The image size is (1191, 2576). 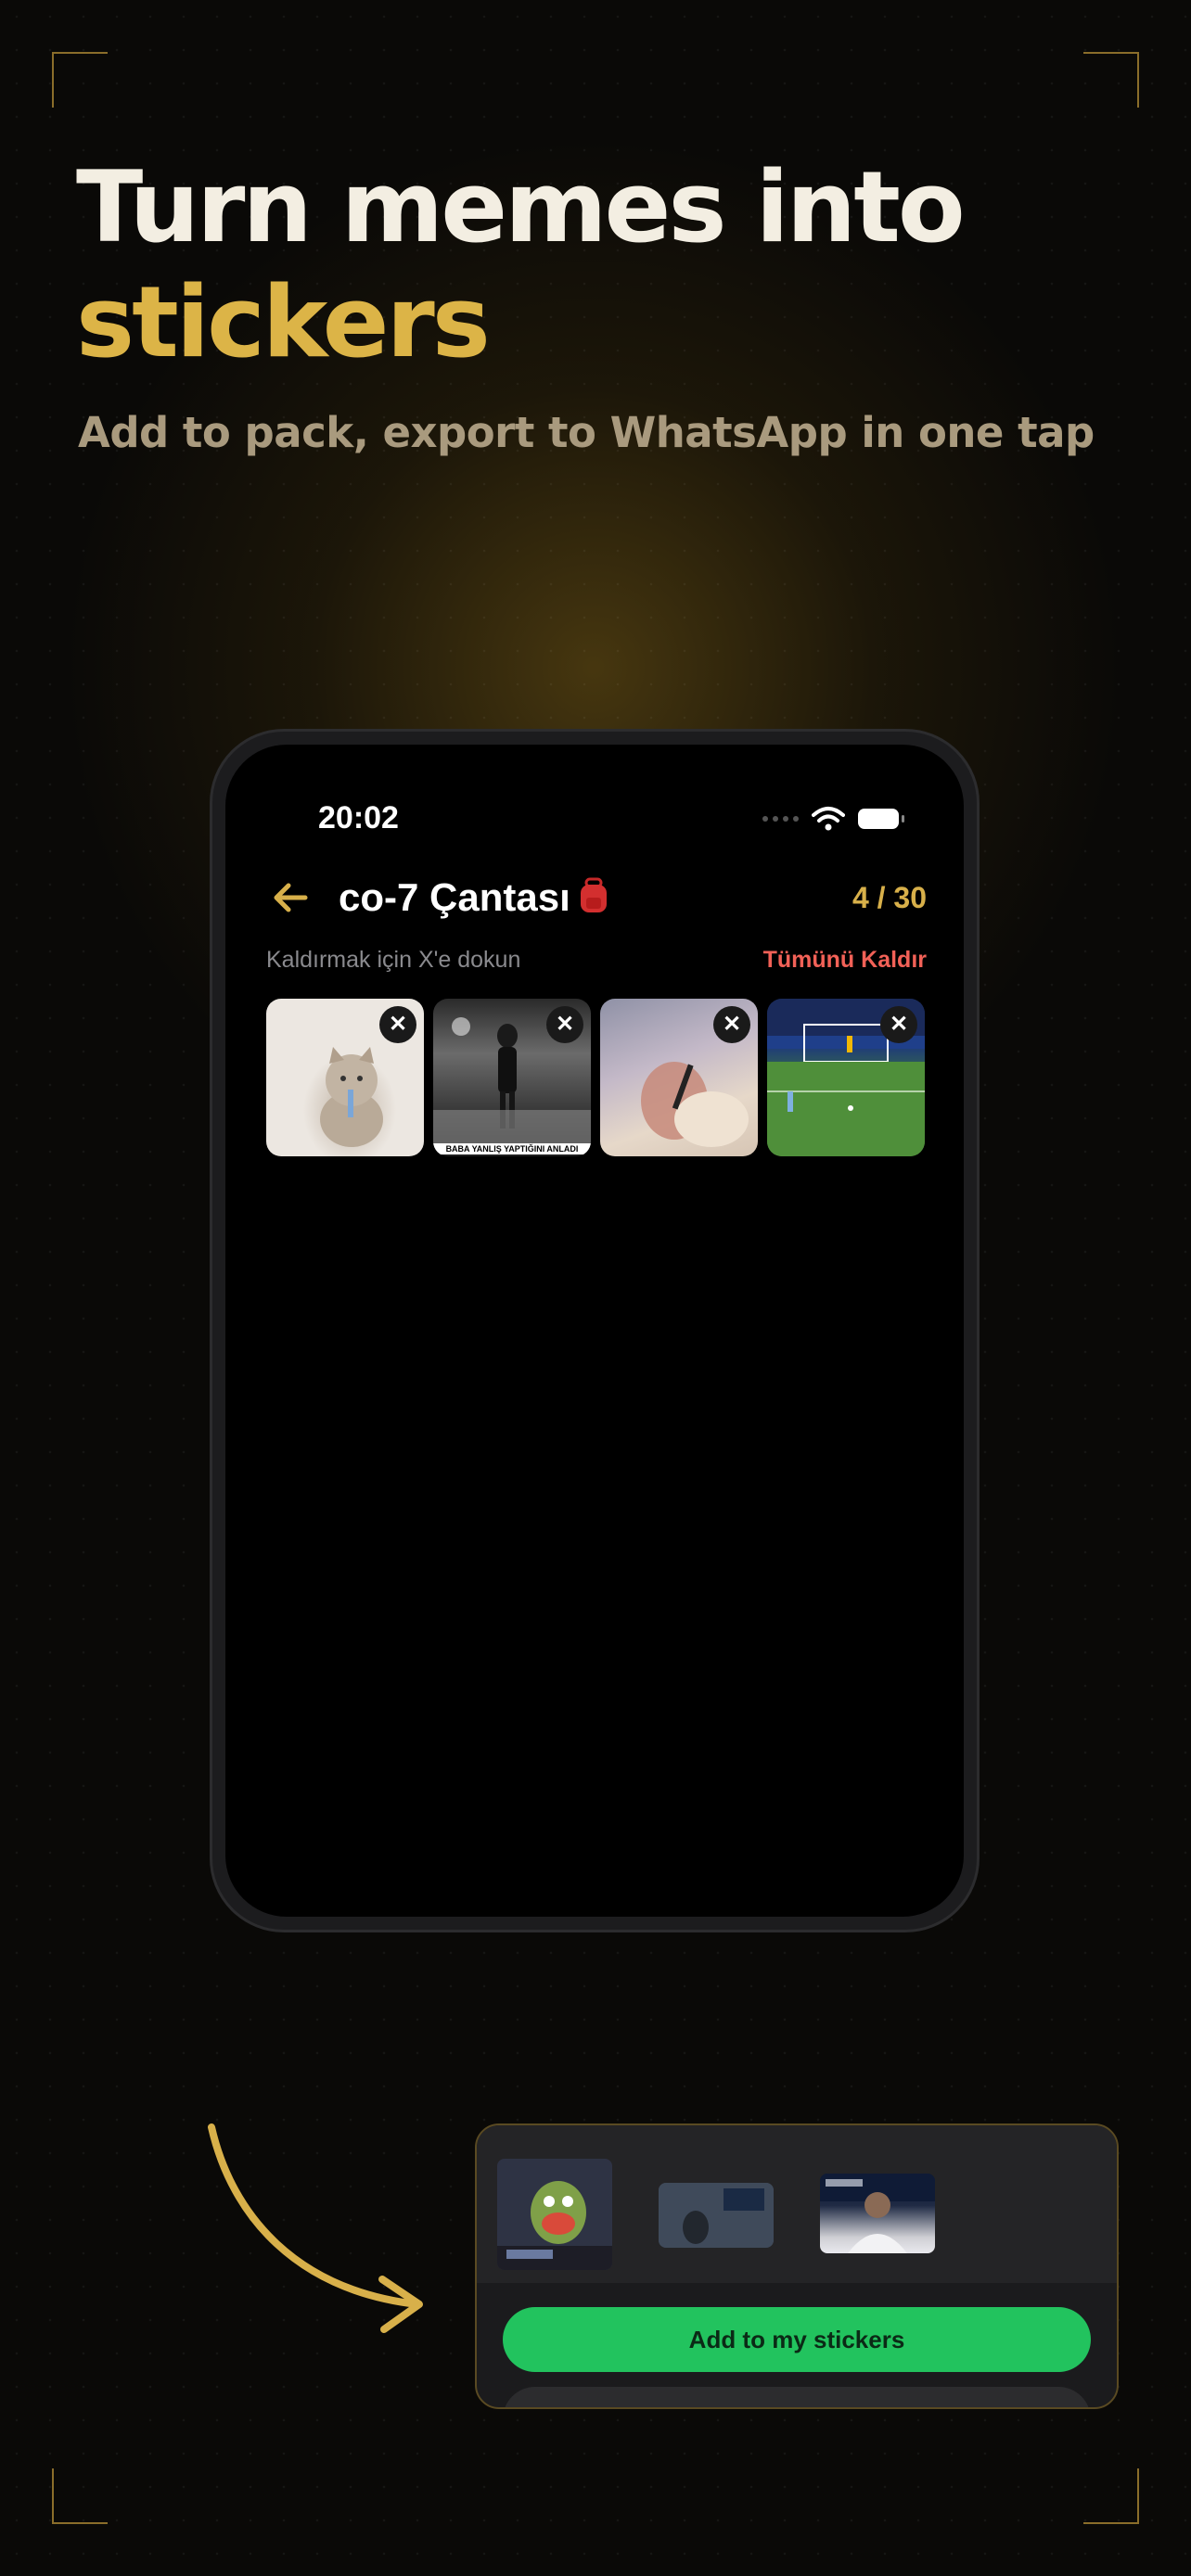 I want to click on whatsapp-share-sheet: Add to my stickers, so click(x=797, y=2266).